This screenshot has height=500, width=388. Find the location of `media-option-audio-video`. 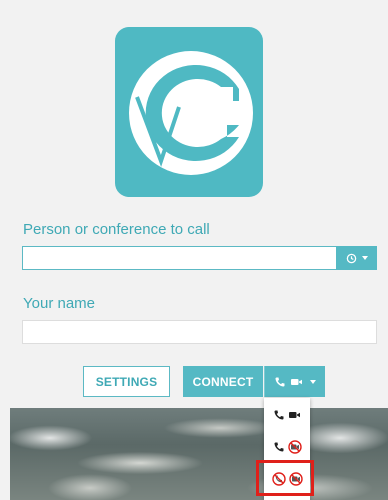

media-option-audio-video is located at coordinates (287, 415).